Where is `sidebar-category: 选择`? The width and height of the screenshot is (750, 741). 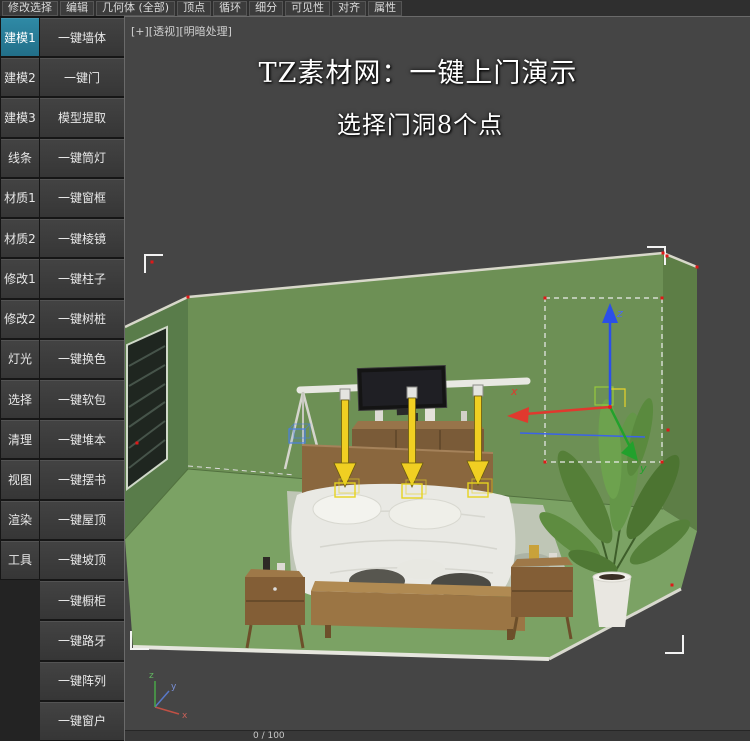
sidebar-category: 选择 is located at coordinates (20, 399).